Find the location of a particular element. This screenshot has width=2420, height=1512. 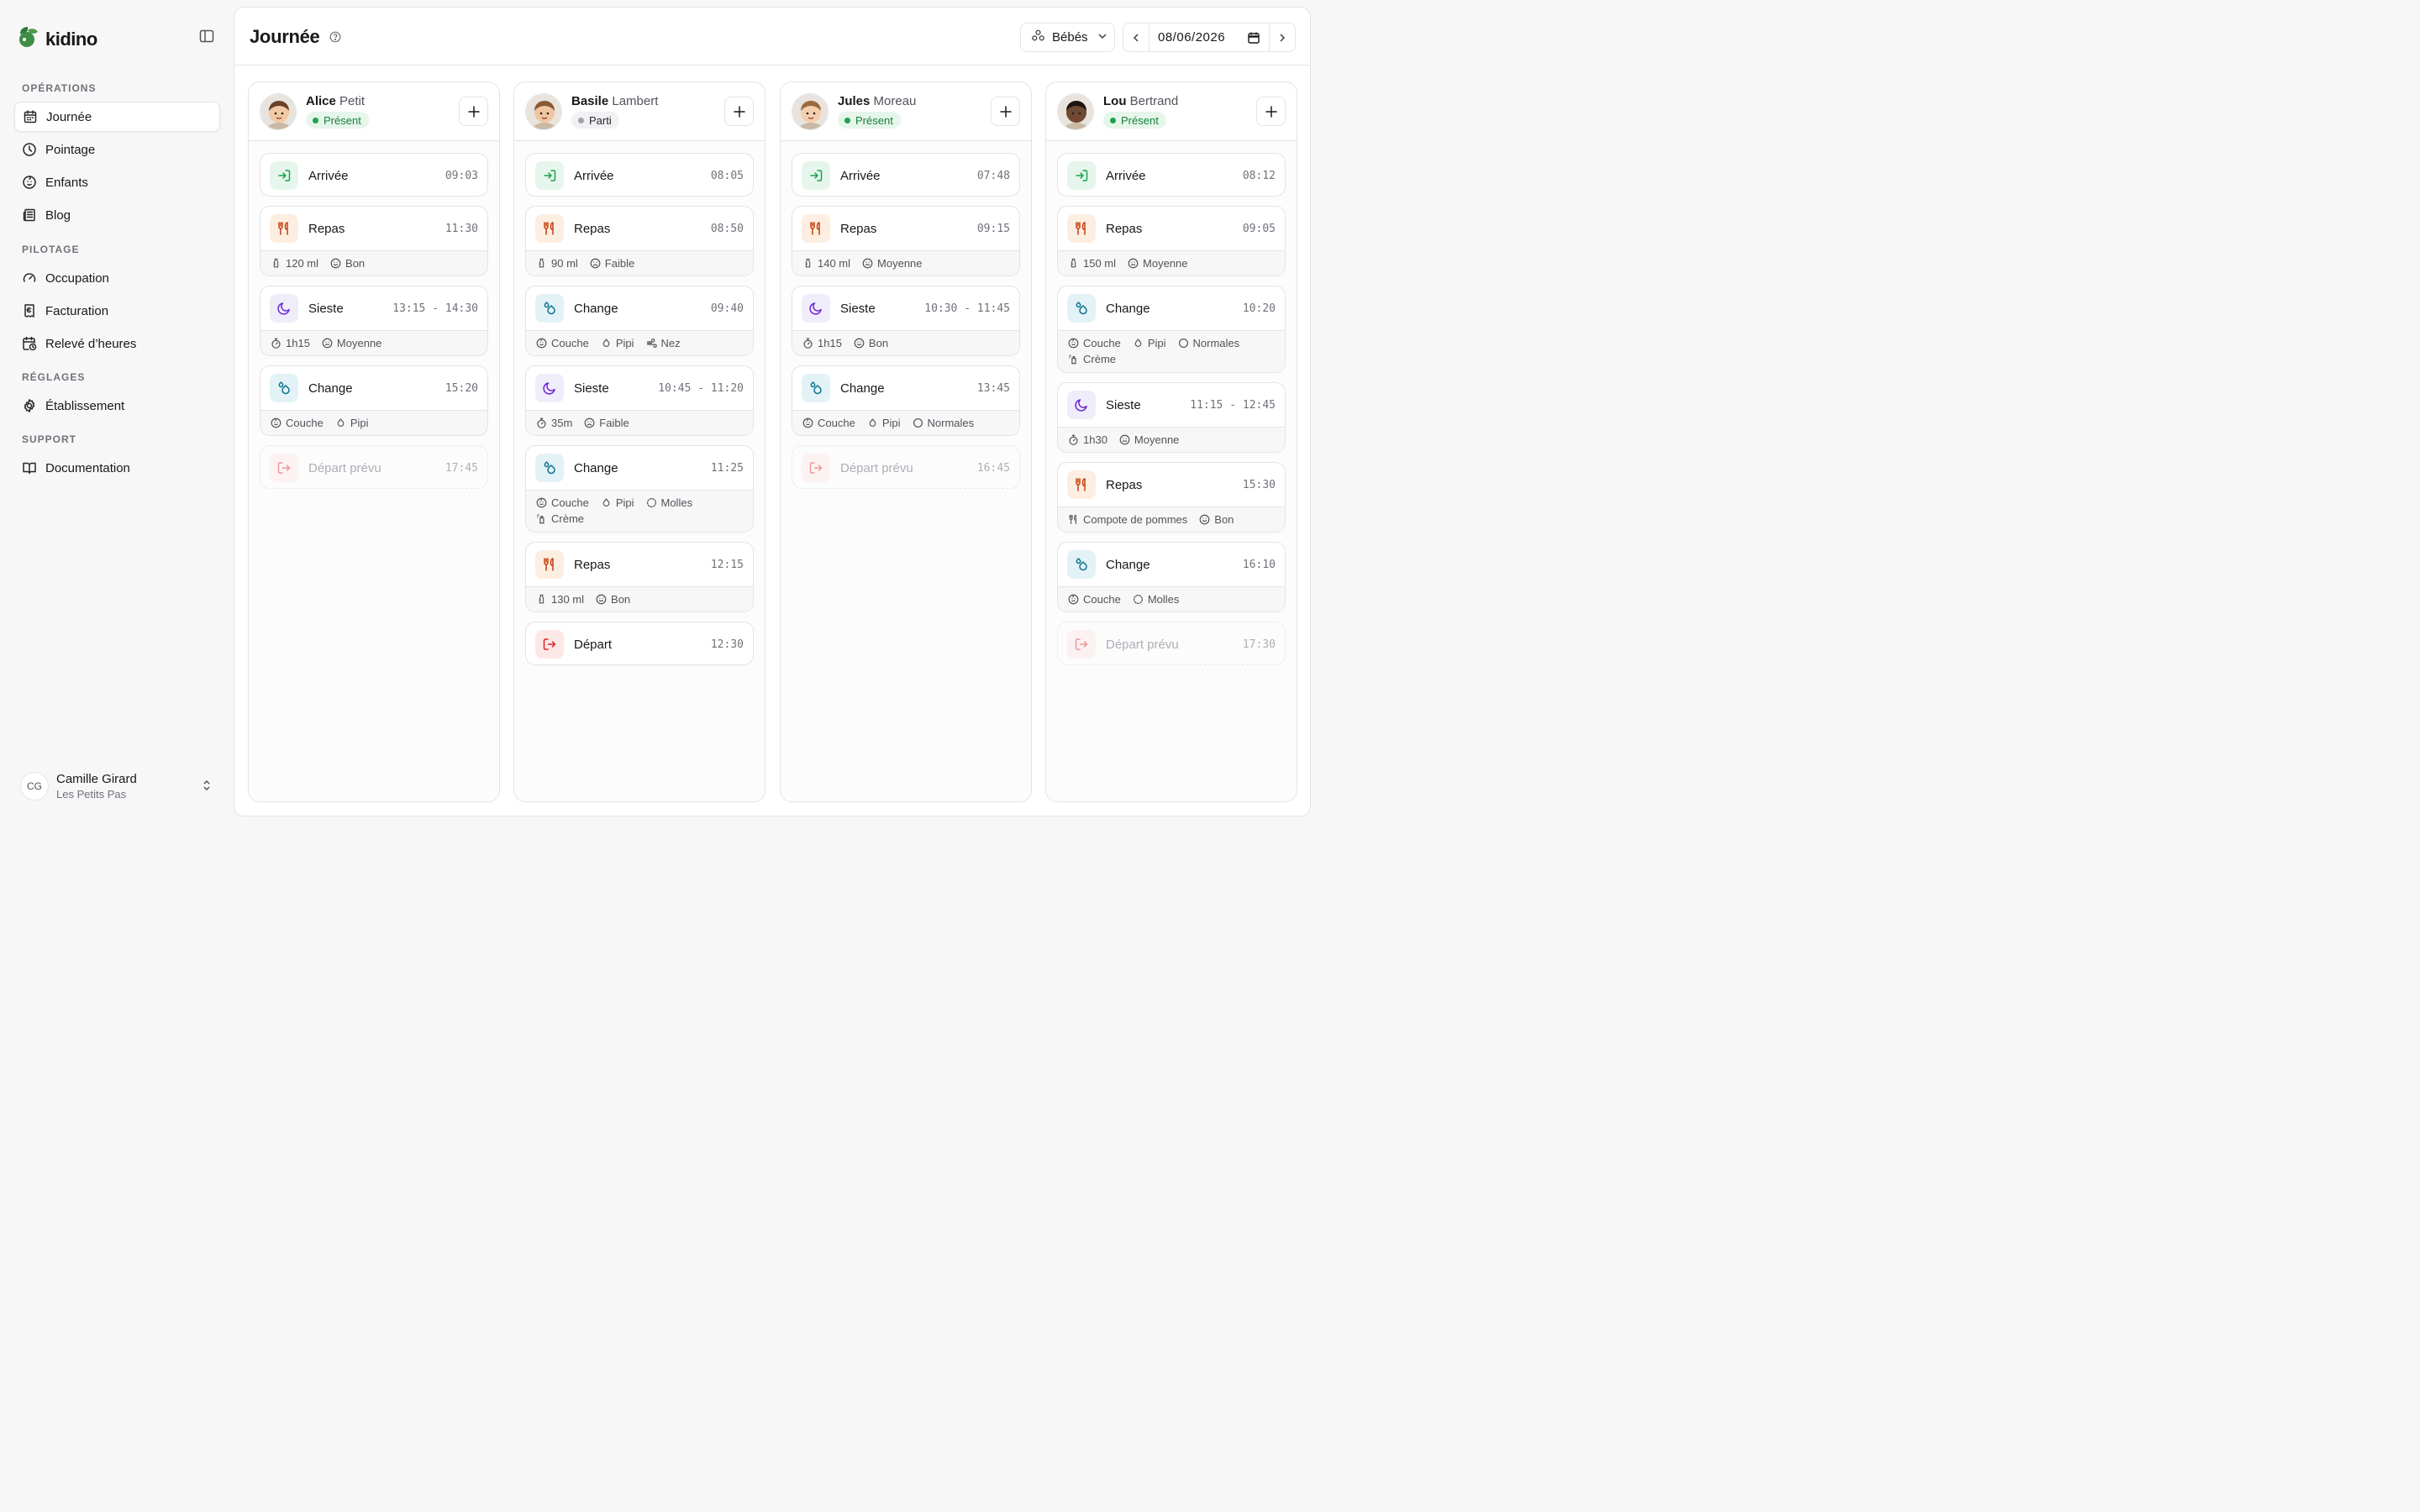

status-label: Présent is located at coordinates (874, 120).